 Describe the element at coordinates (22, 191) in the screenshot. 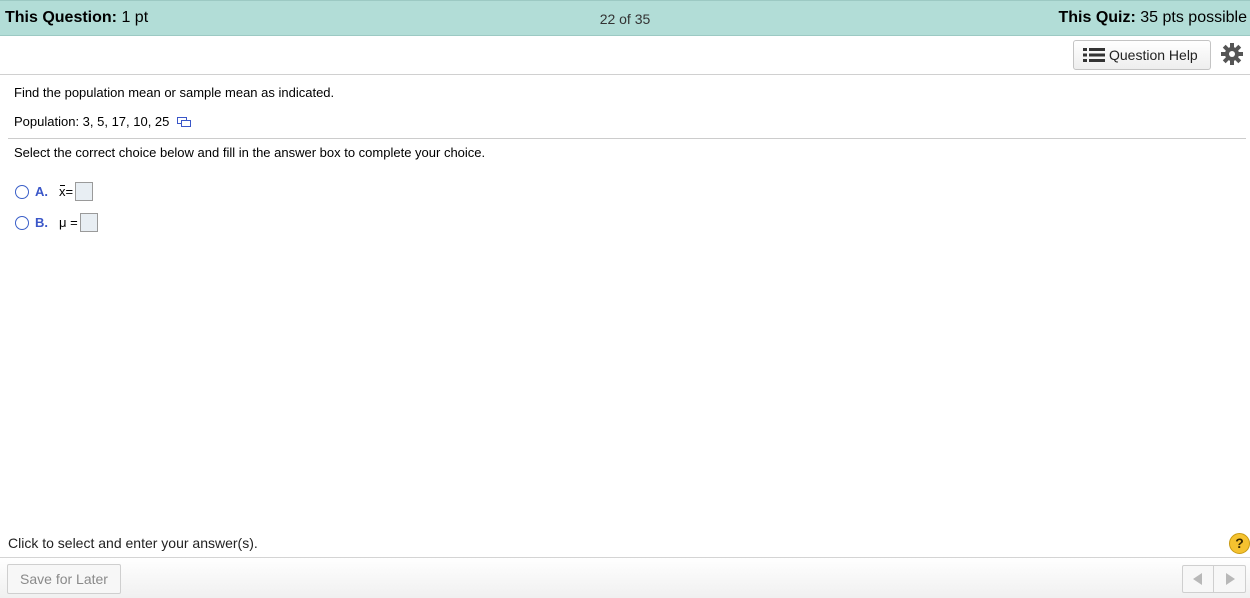

I see `choice-a-radio` at that location.